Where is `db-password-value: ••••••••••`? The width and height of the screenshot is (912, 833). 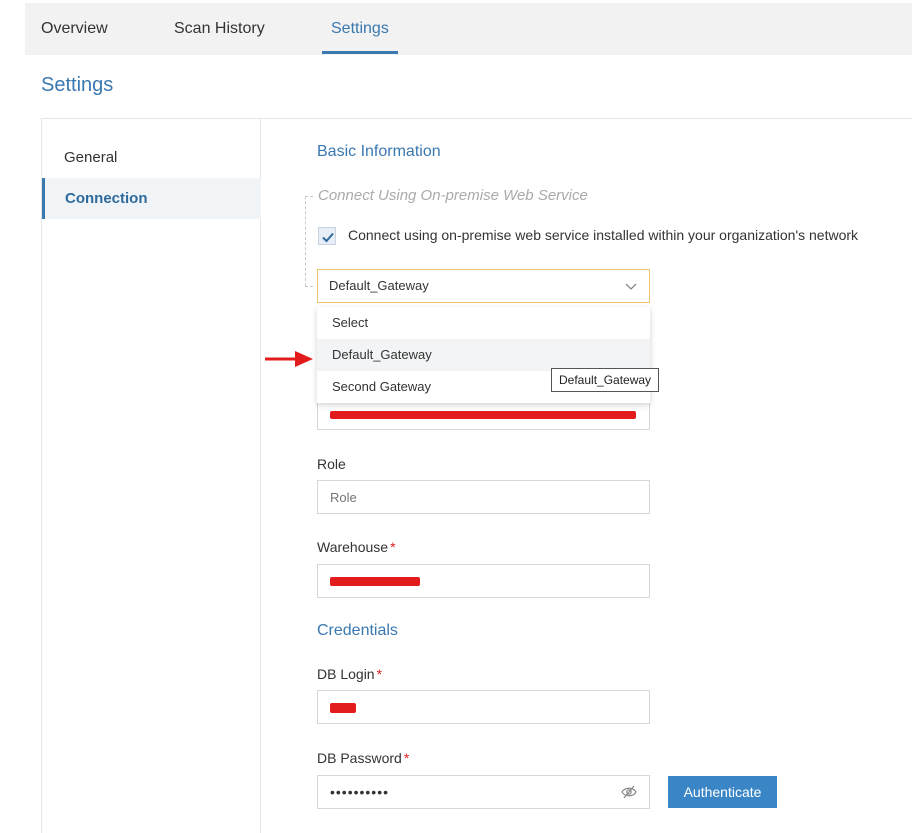
db-password-value: •••••••••• is located at coordinates (360, 792).